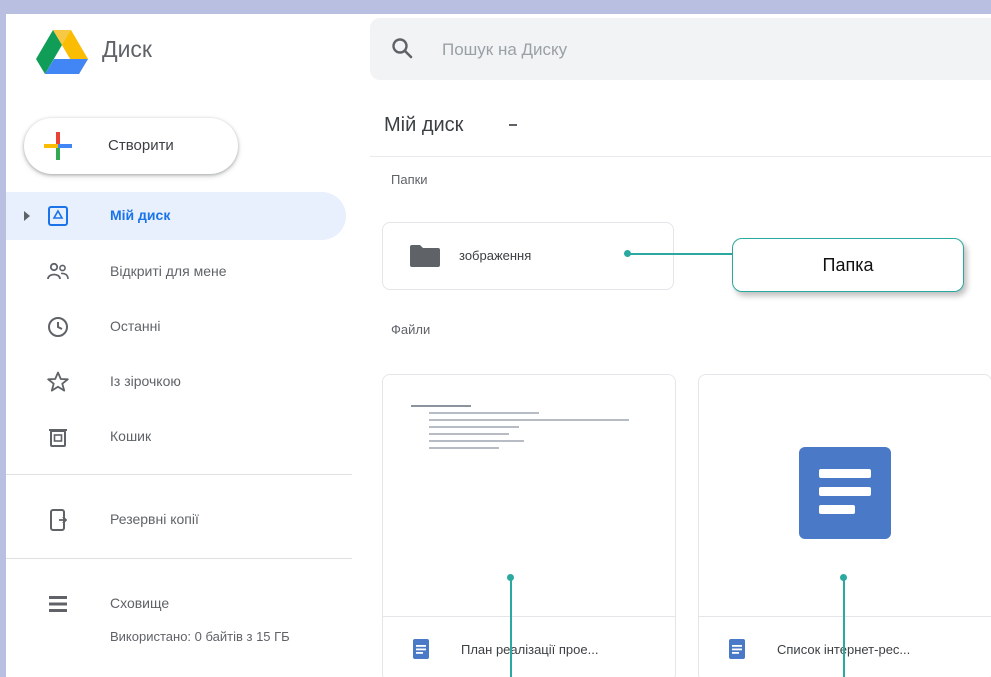 This screenshot has width=991, height=677. Describe the element at coordinates (58, 438) in the screenshot. I see `trash-icon` at that location.